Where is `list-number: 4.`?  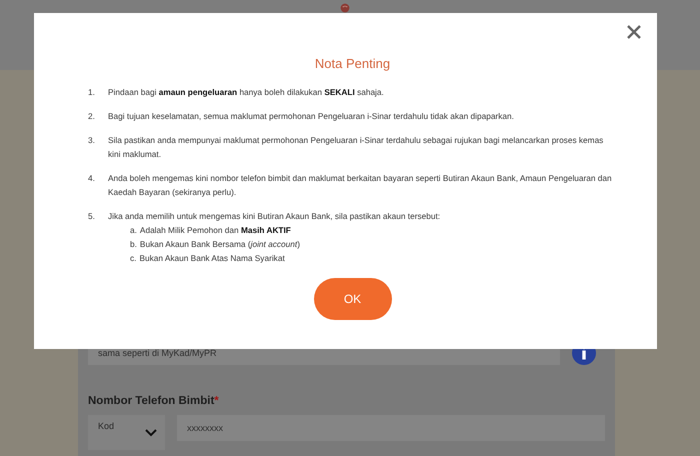
list-number: 4. is located at coordinates (92, 178).